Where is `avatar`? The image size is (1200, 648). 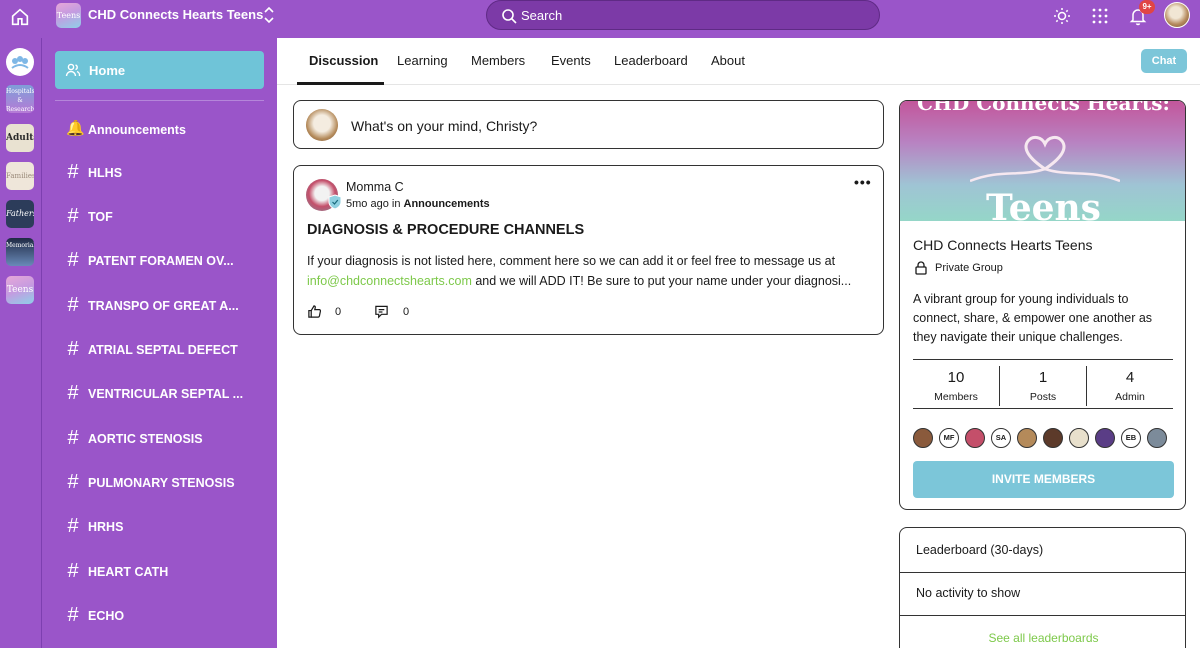 avatar is located at coordinates (322, 125).